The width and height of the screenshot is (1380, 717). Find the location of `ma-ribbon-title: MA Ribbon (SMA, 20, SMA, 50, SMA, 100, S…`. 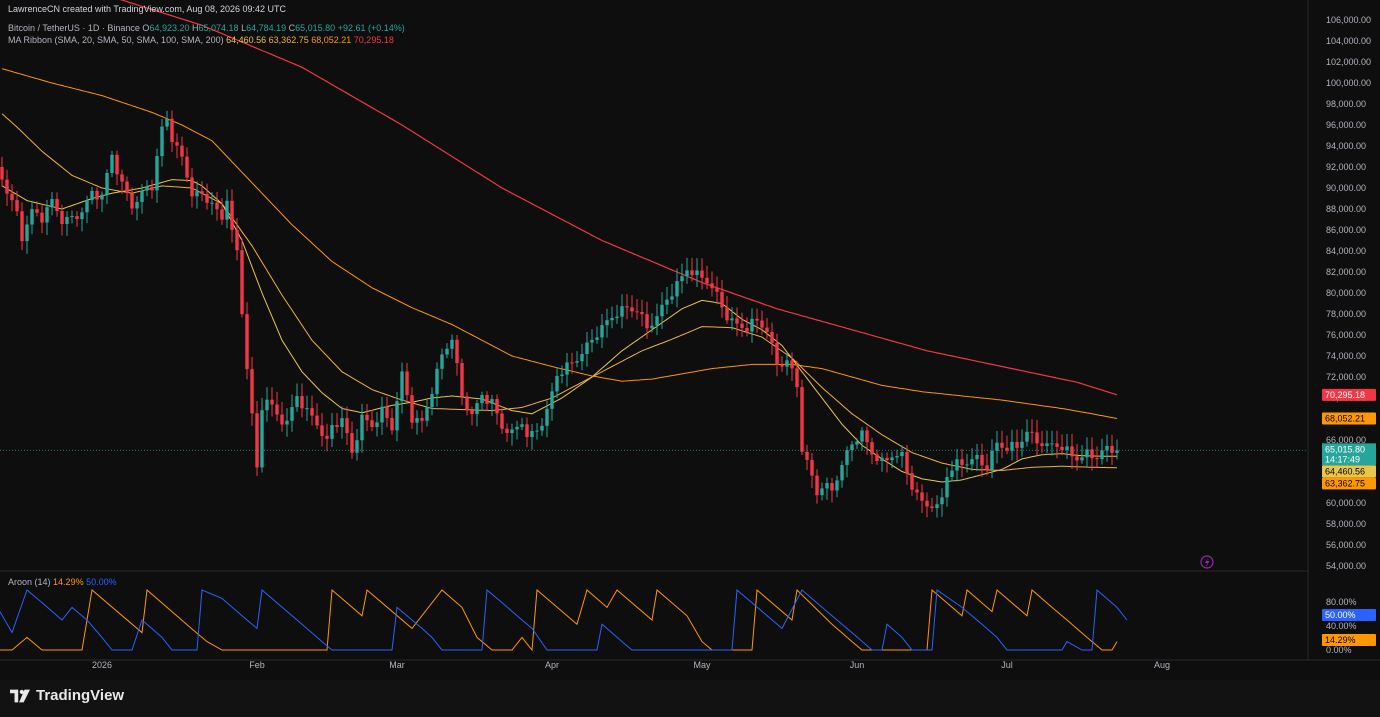

ma-ribbon-title: MA Ribbon (SMA, 20, SMA, 50, SMA, 100, S… is located at coordinates (116, 40).